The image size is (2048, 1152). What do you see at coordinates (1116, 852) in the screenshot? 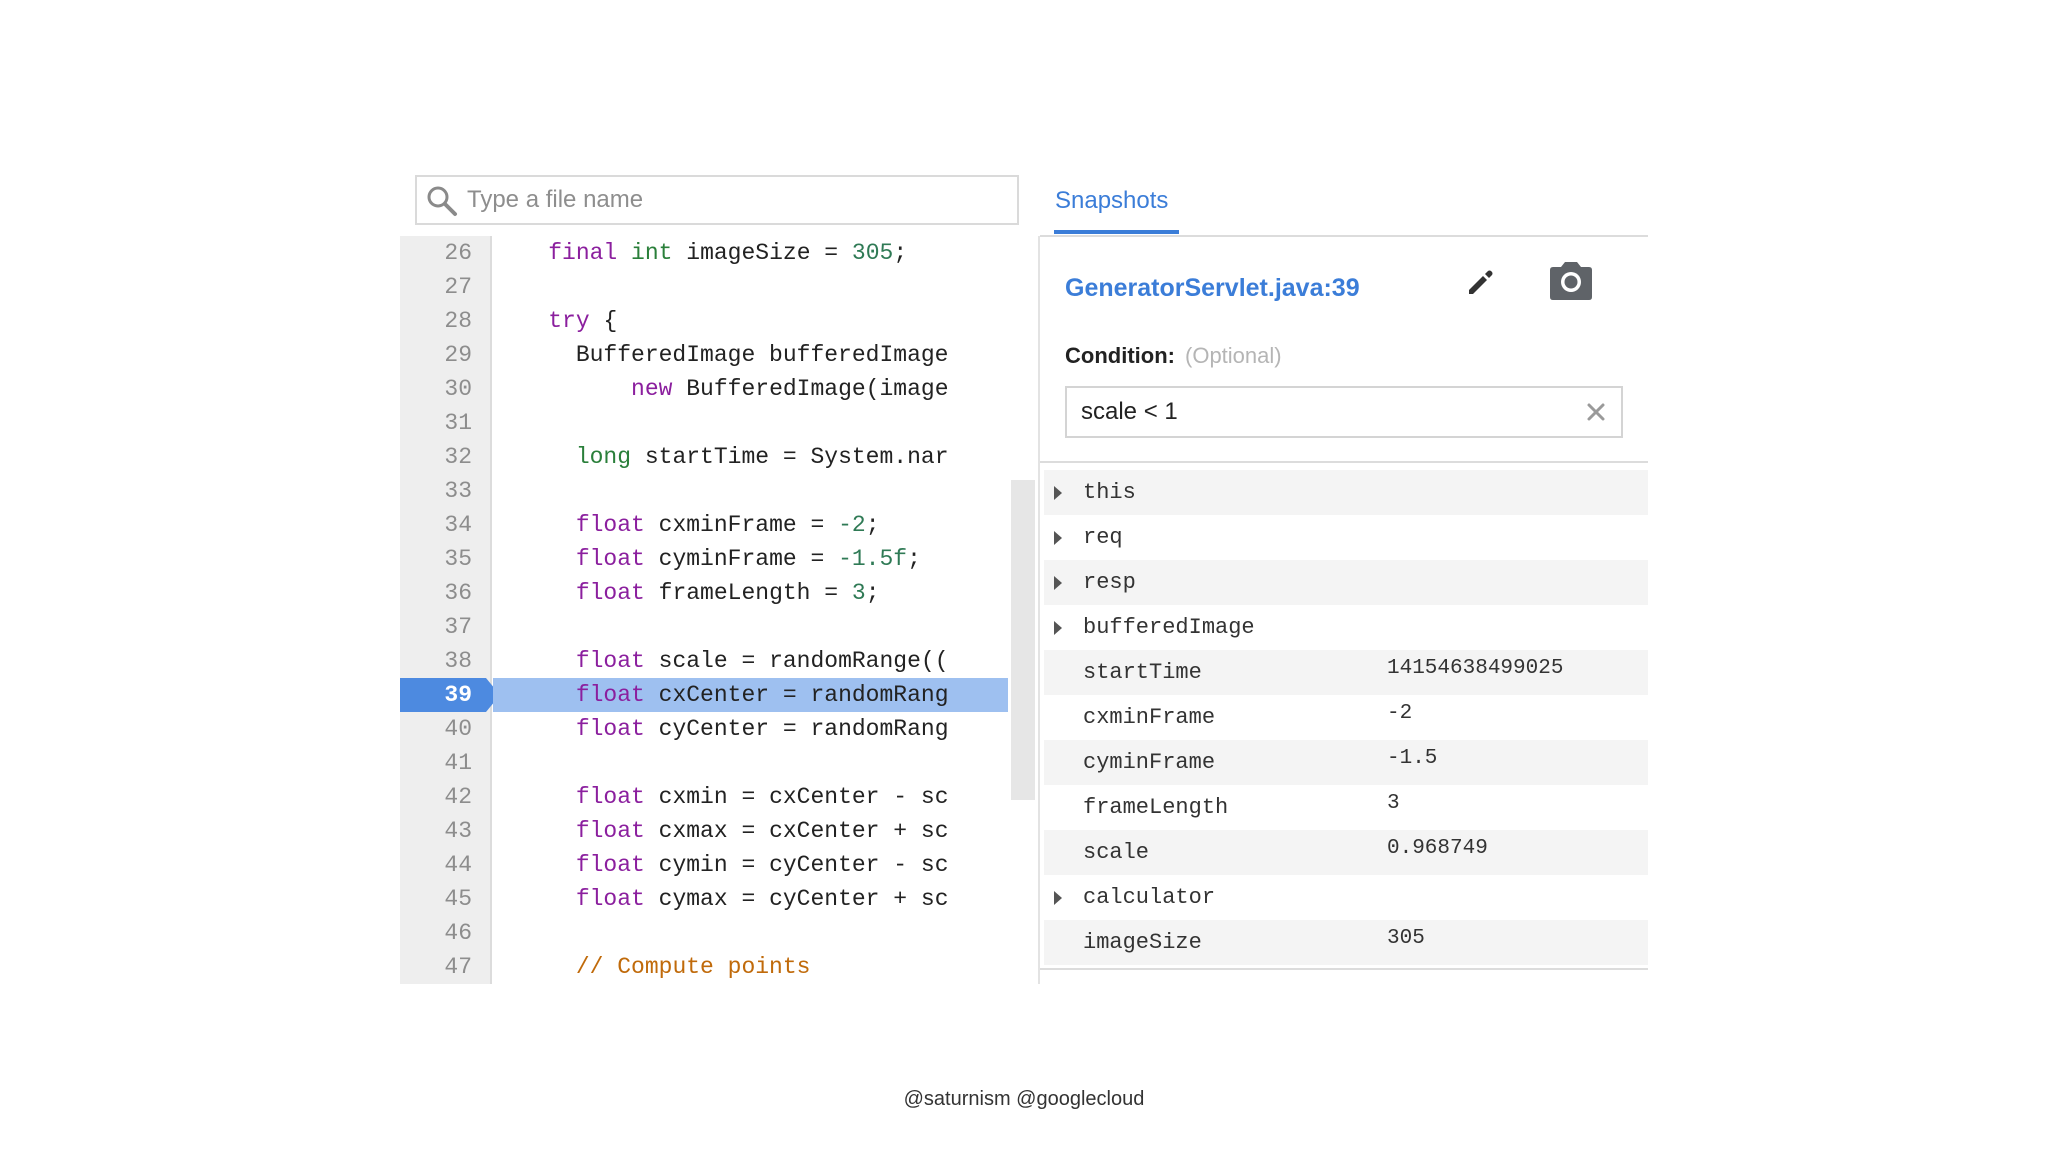
I see `variable-name: scale` at bounding box center [1116, 852].